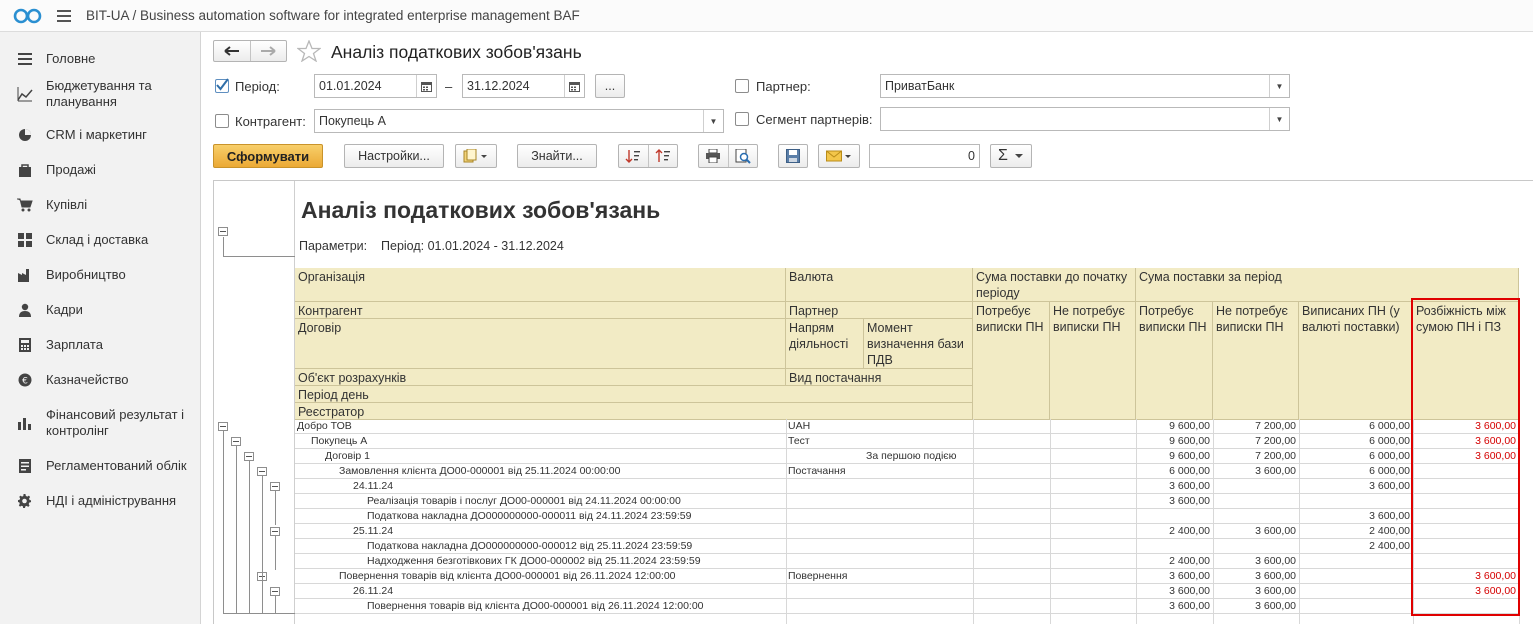  I want to click on sidebar-item-admin: НДІ і адміністрування, so click(100, 501).